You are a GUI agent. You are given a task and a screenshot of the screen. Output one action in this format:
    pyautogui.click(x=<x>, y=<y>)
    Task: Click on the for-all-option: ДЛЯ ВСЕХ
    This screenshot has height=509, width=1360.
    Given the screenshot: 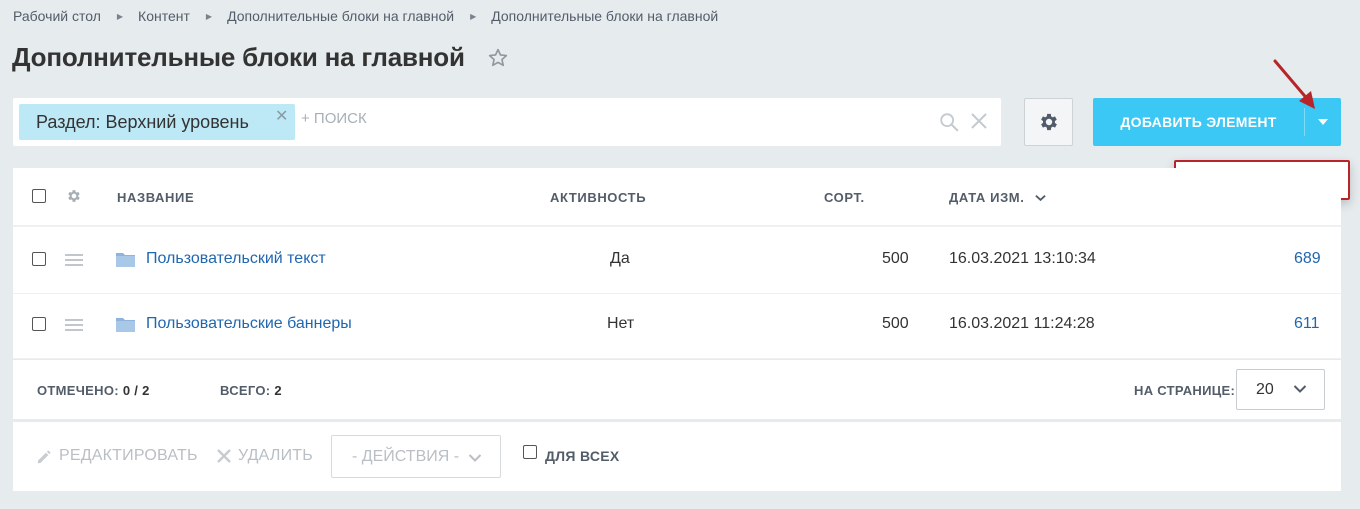 What is the action you would take?
    pyautogui.click(x=571, y=454)
    